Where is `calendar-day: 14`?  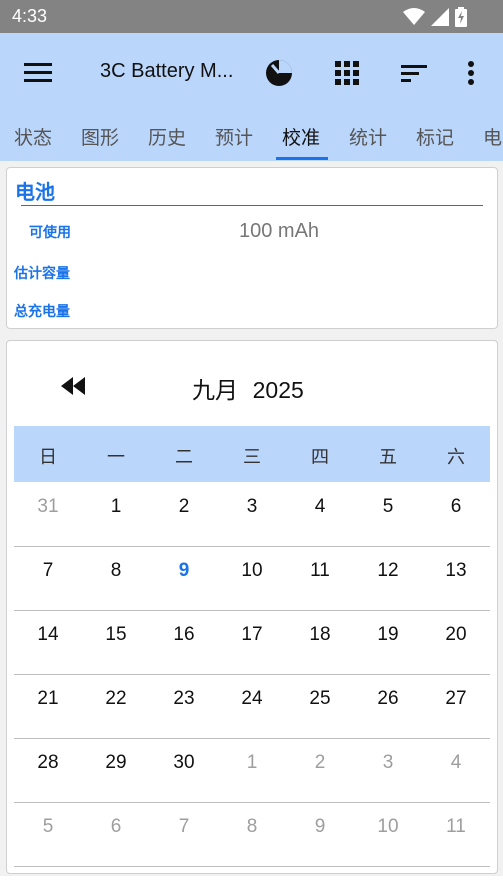
calendar-day: 14 is located at coordinates (48, 635).